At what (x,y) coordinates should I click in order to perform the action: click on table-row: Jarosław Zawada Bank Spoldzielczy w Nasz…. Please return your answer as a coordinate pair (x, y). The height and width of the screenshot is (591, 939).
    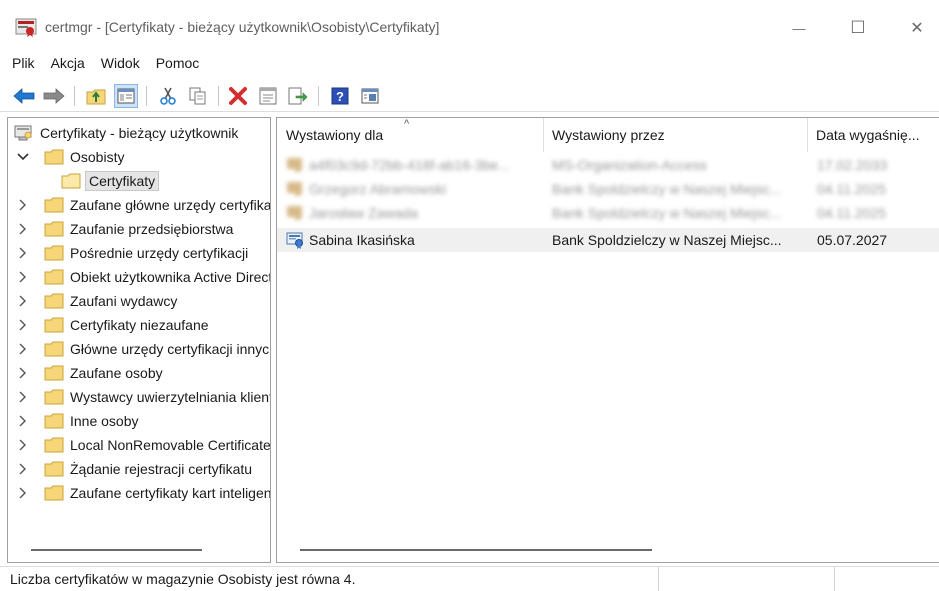
    Looking at the image, I should click on (608, 213).